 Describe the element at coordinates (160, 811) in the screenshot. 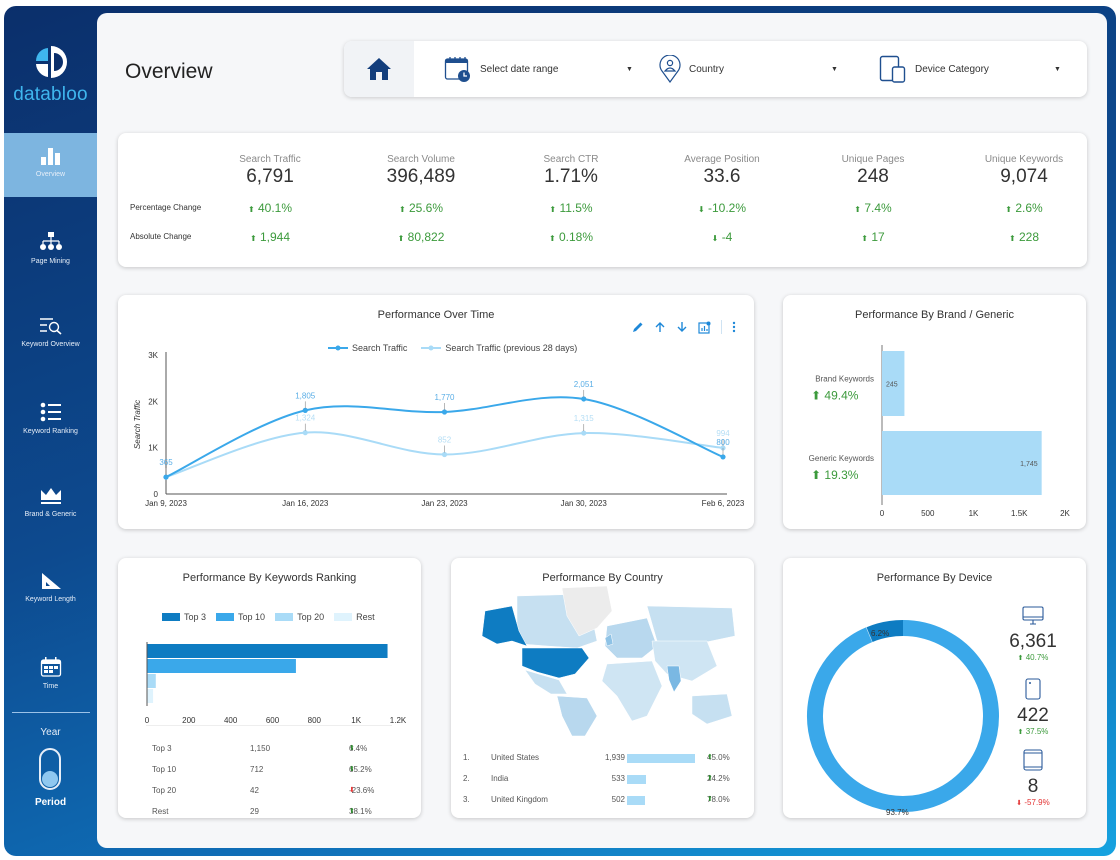

I see `rank-label: Rest` at that location.